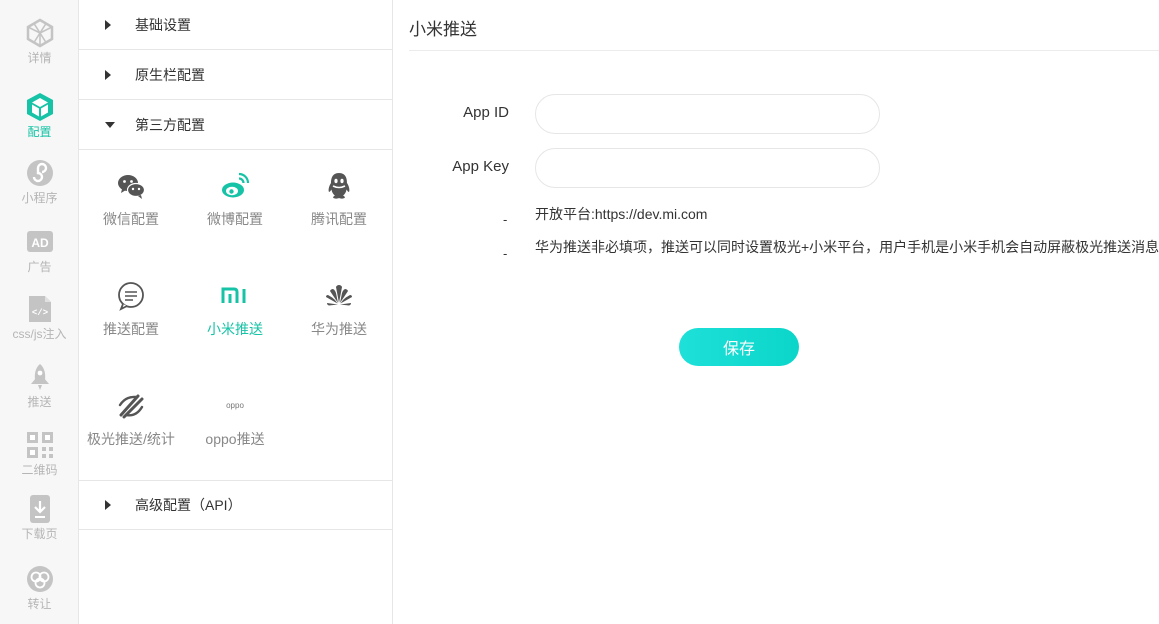 This screenshot has width=1159, height=624. What do you see at coordinates (131, 329) in the screenshot?
I see `third-item-label: 推送配置` at bounding box center [131, 329].